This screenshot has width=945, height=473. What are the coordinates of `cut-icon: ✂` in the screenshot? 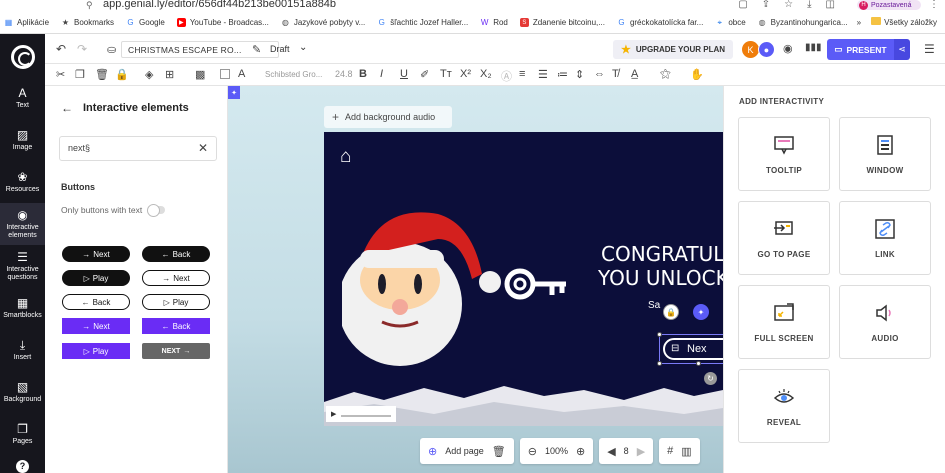 It's located at (60, 74).